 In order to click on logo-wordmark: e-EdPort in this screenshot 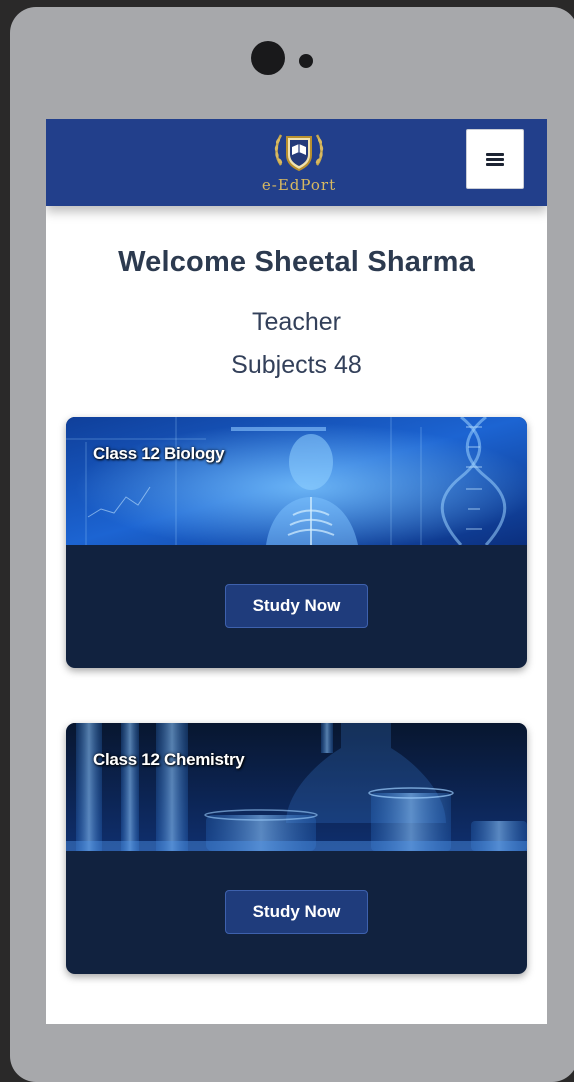, I will do `click(299, 185)`.